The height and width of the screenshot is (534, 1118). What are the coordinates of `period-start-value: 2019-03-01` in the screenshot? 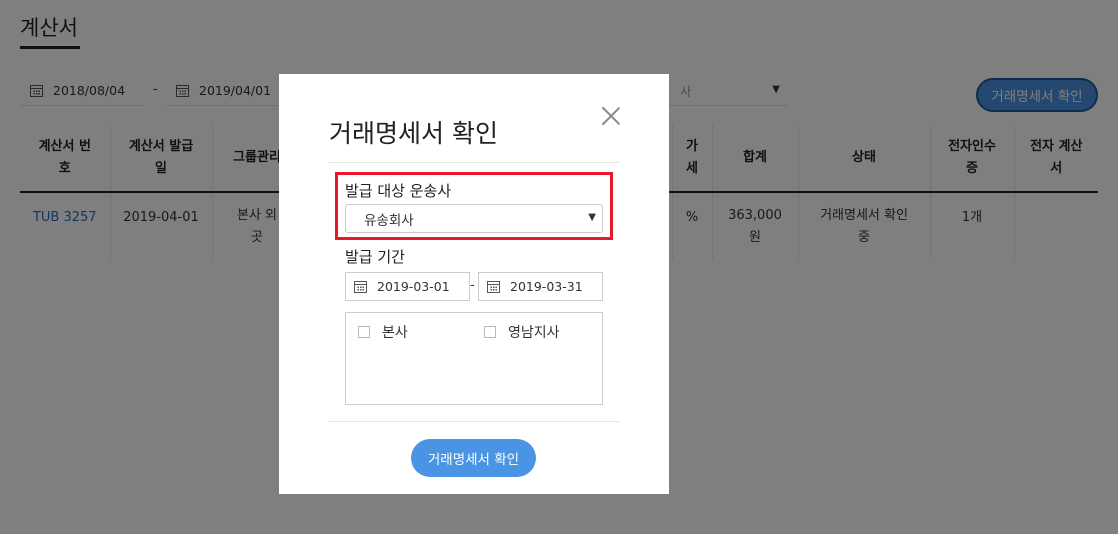 It's located at (413, 286).